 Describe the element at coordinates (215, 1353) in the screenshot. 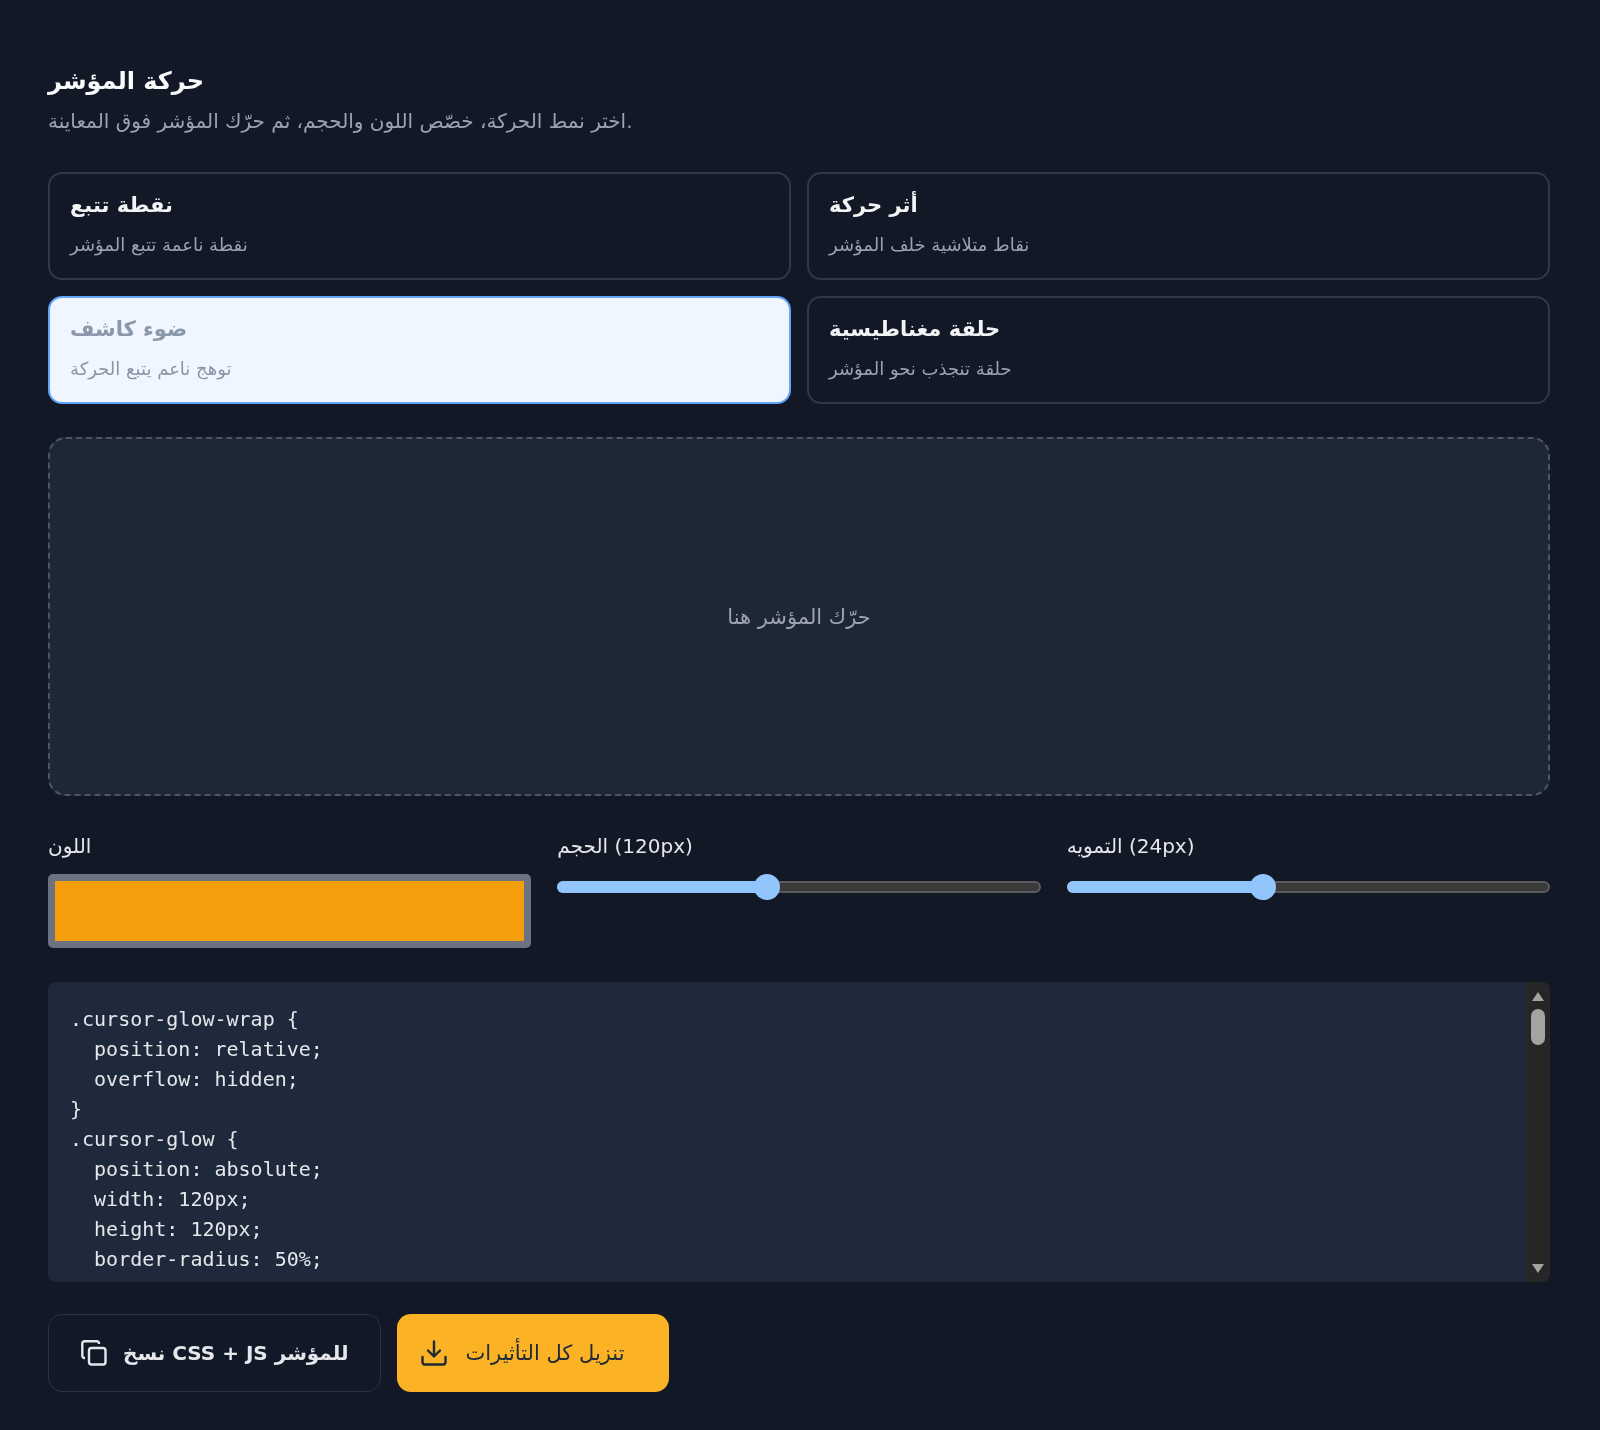

I see `copy-button: نسخ CSS + JS للمؤشر` at that location.